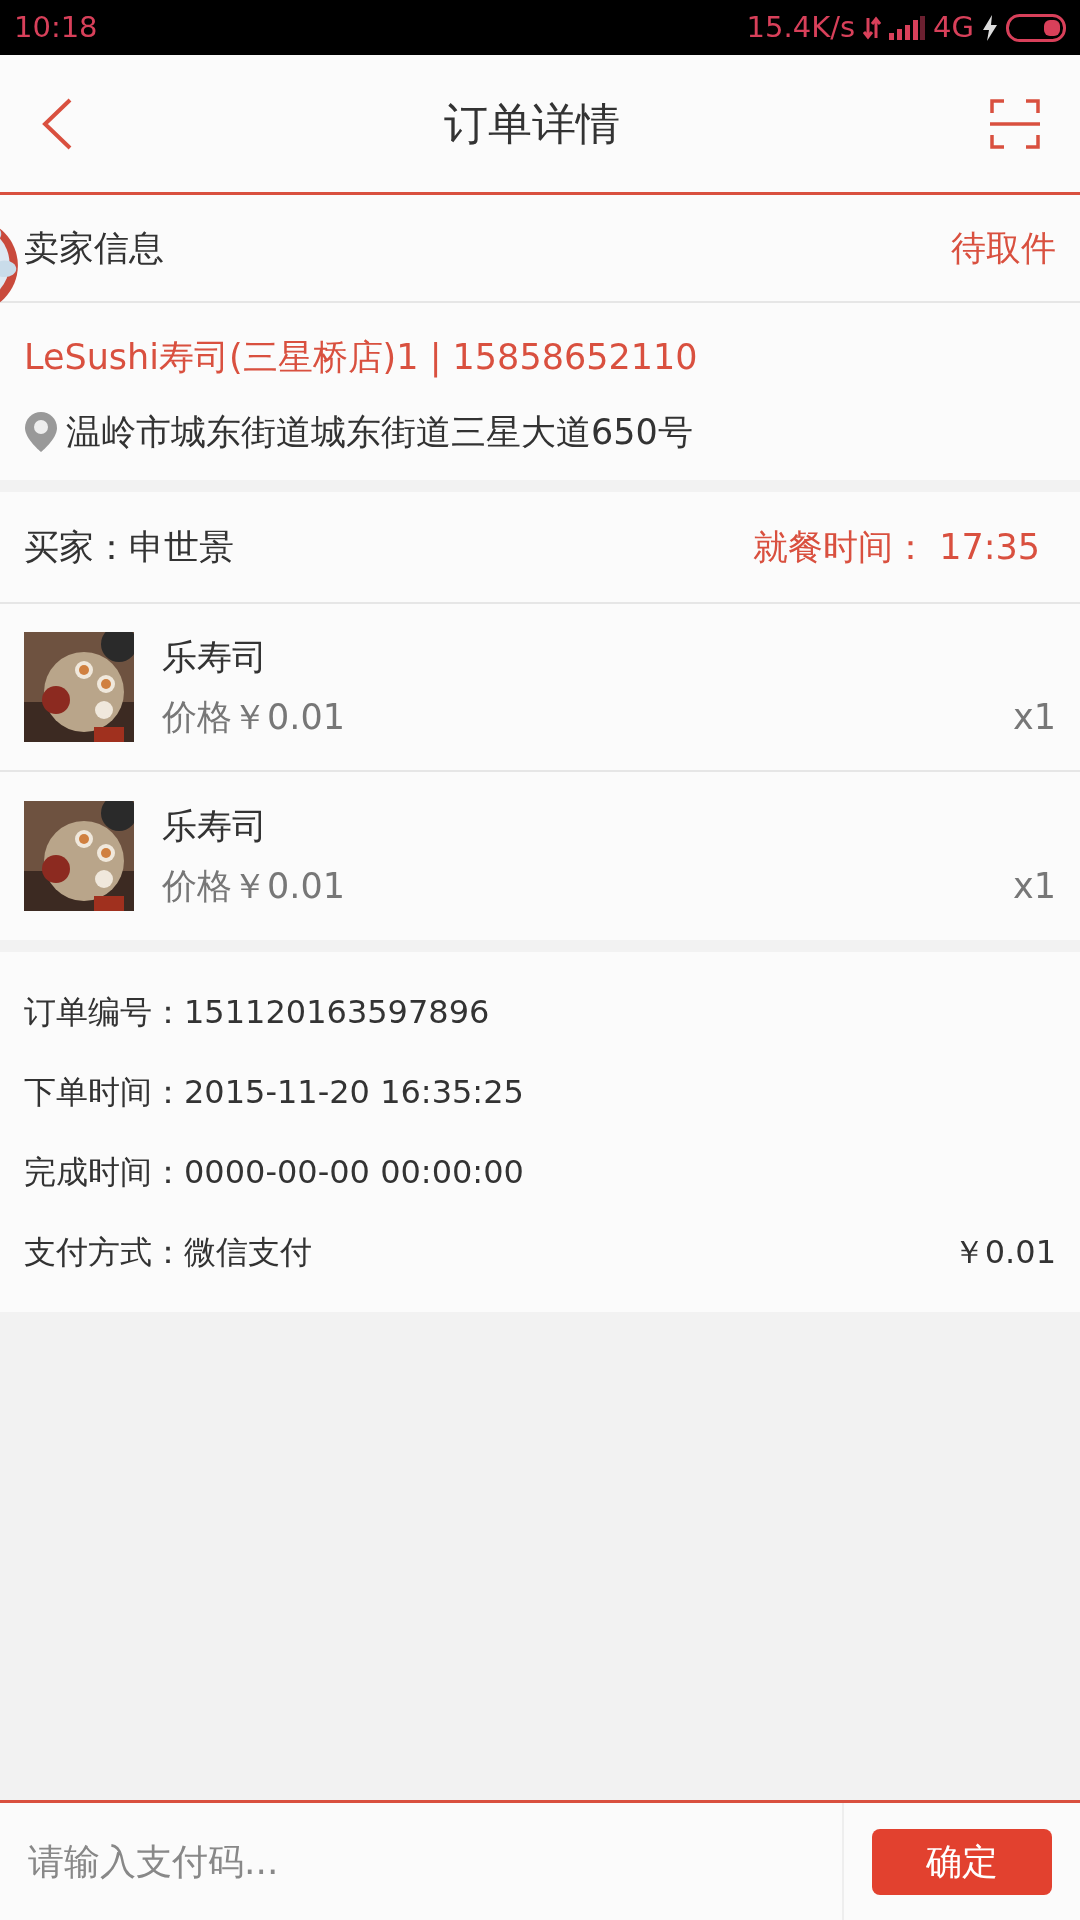  I want to click on scan-icon, so click(1015, 123).